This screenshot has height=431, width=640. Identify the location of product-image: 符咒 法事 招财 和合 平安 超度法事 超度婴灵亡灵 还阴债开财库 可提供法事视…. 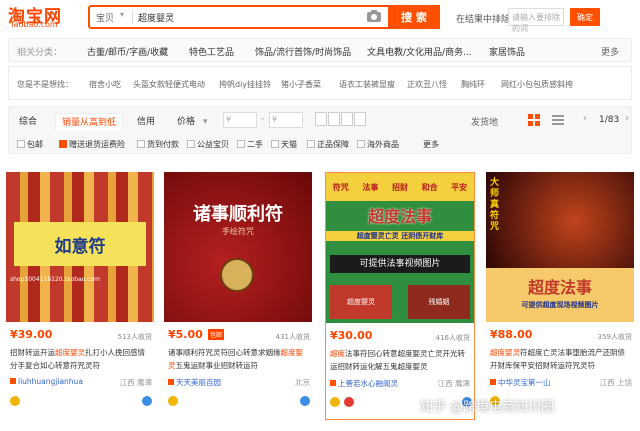
(400, 248).